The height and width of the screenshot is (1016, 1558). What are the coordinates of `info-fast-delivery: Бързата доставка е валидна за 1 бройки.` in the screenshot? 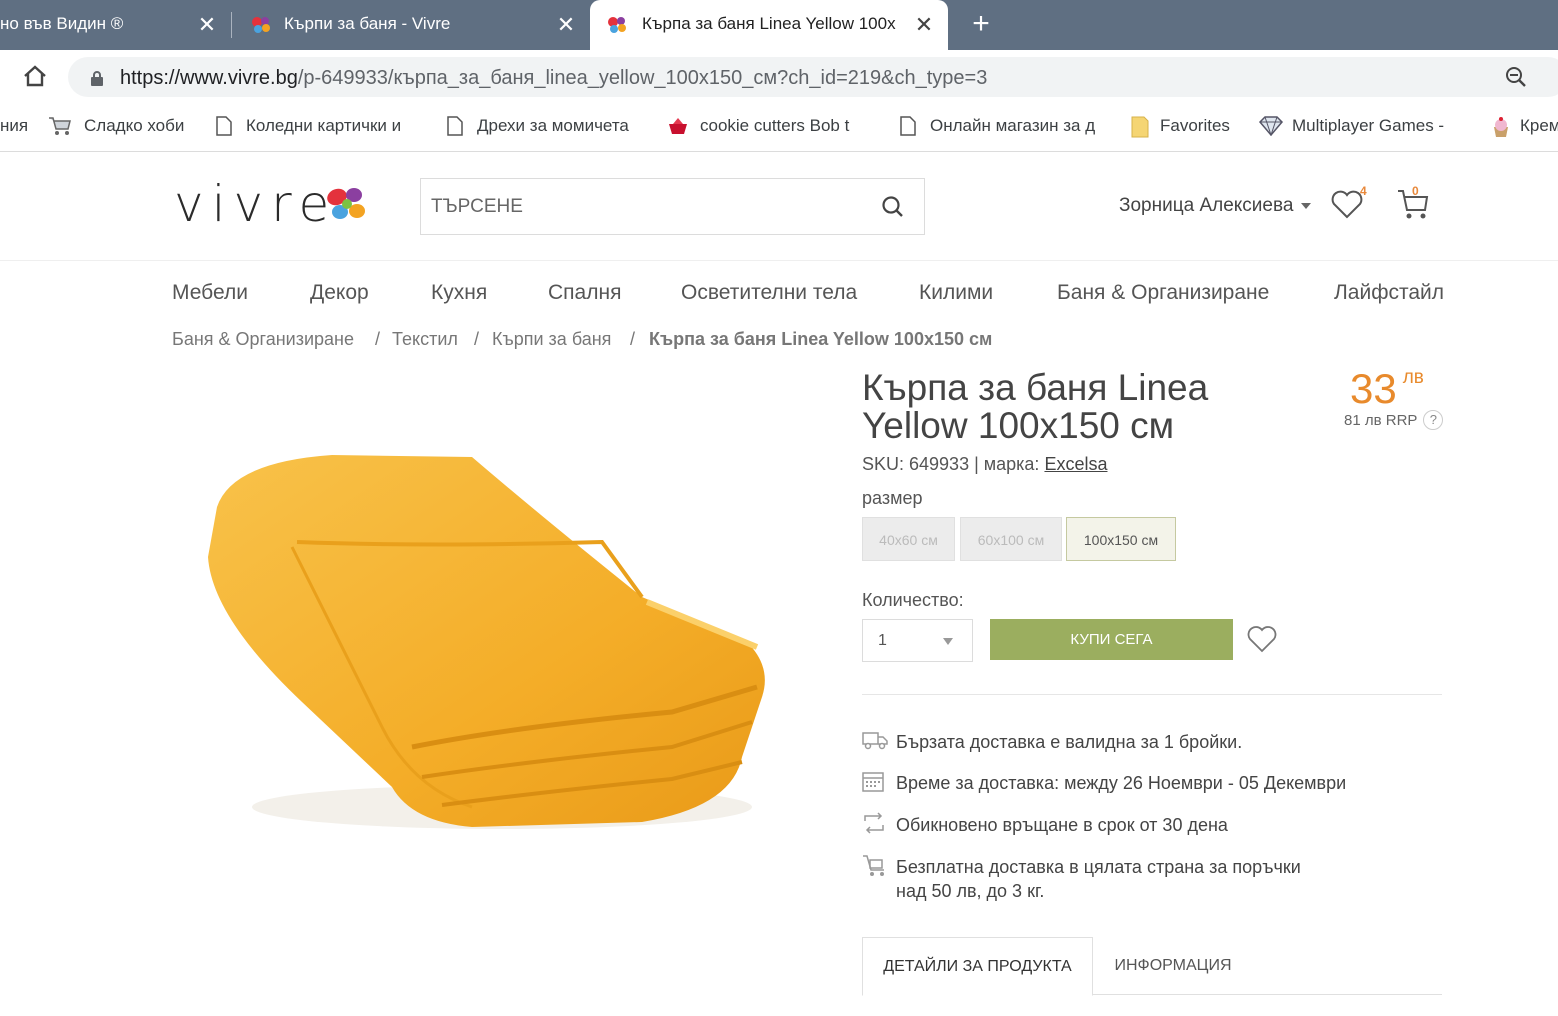 It's located at (1052, 742).